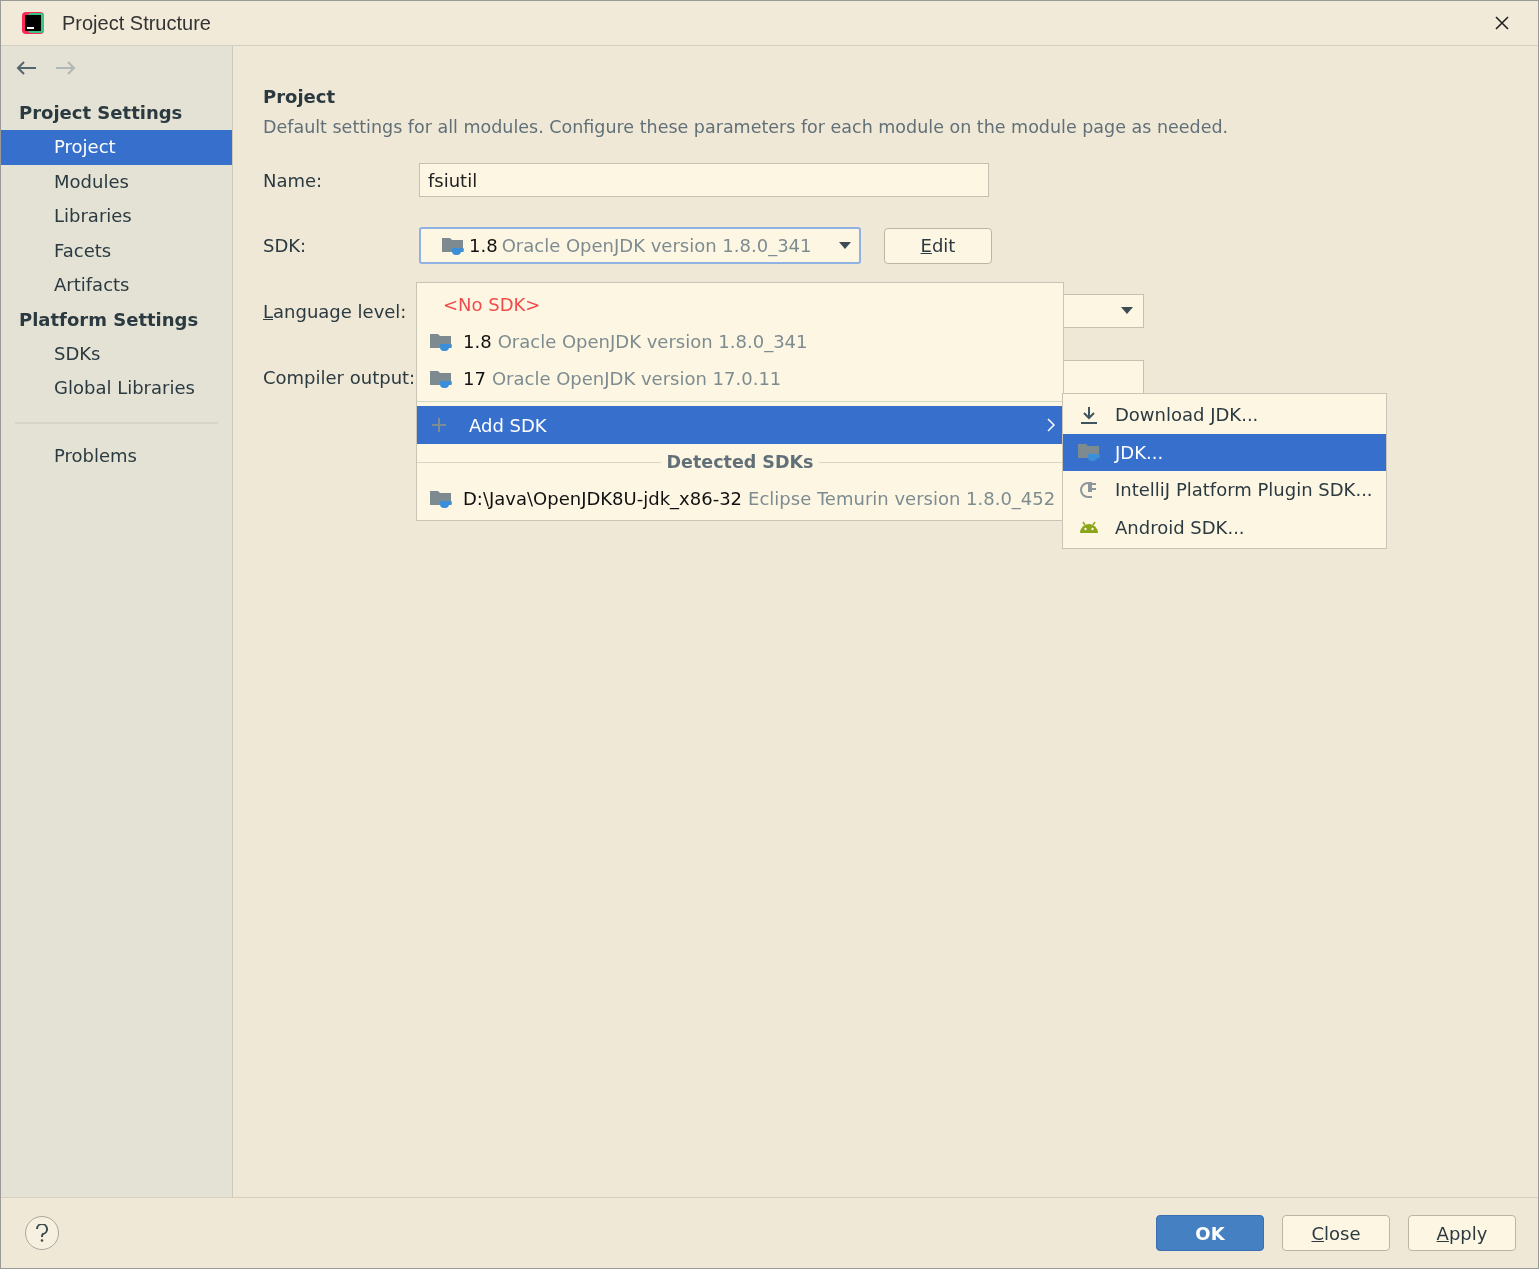 This screenshot has height=1269, width=1539. I want to click on field-label: SDK:, so click(285, 245).